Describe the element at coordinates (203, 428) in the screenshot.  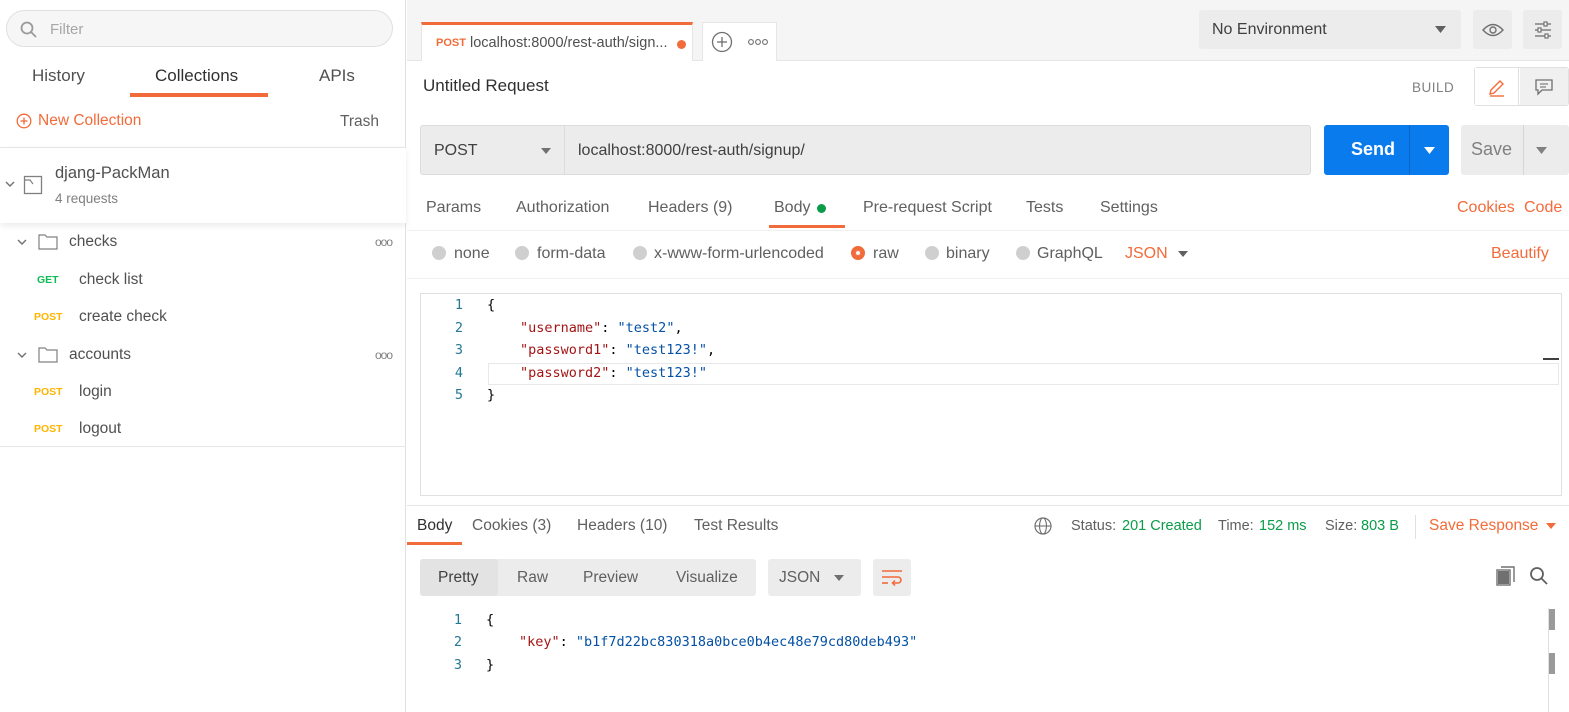
I see `request-item: POST logout` at that location.